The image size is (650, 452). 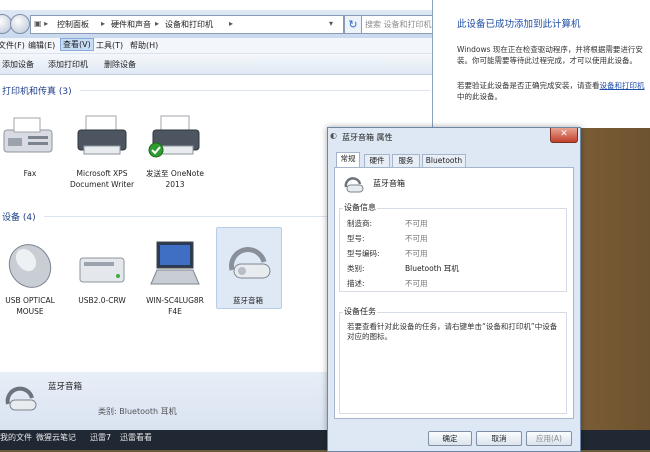 What do you see at coordinates (255, 90) in the screenshot?
I see `group-divider` at bounding box center [255, 90].